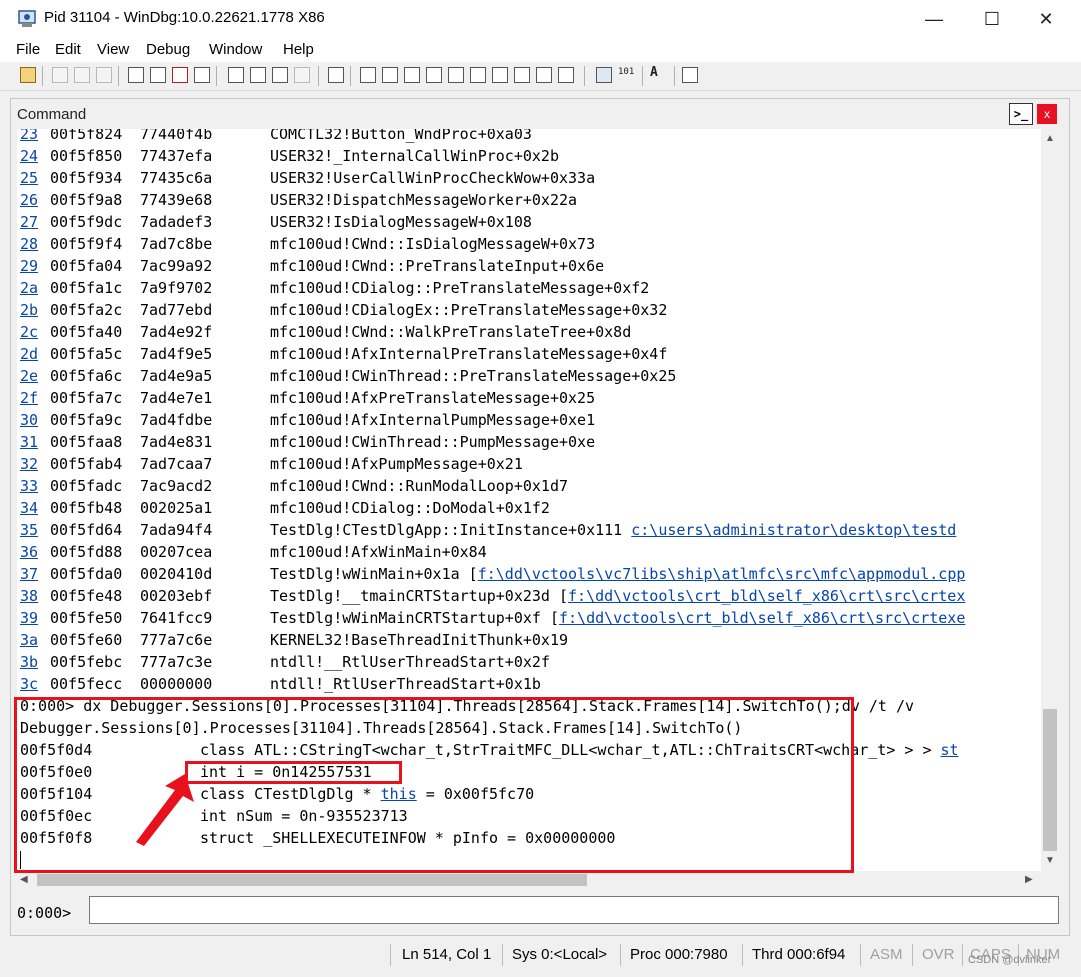 Image resolution: width=1081 pixels, height=977 pixels. I want to click on frame-number-link: 2c, so click(29, 332).